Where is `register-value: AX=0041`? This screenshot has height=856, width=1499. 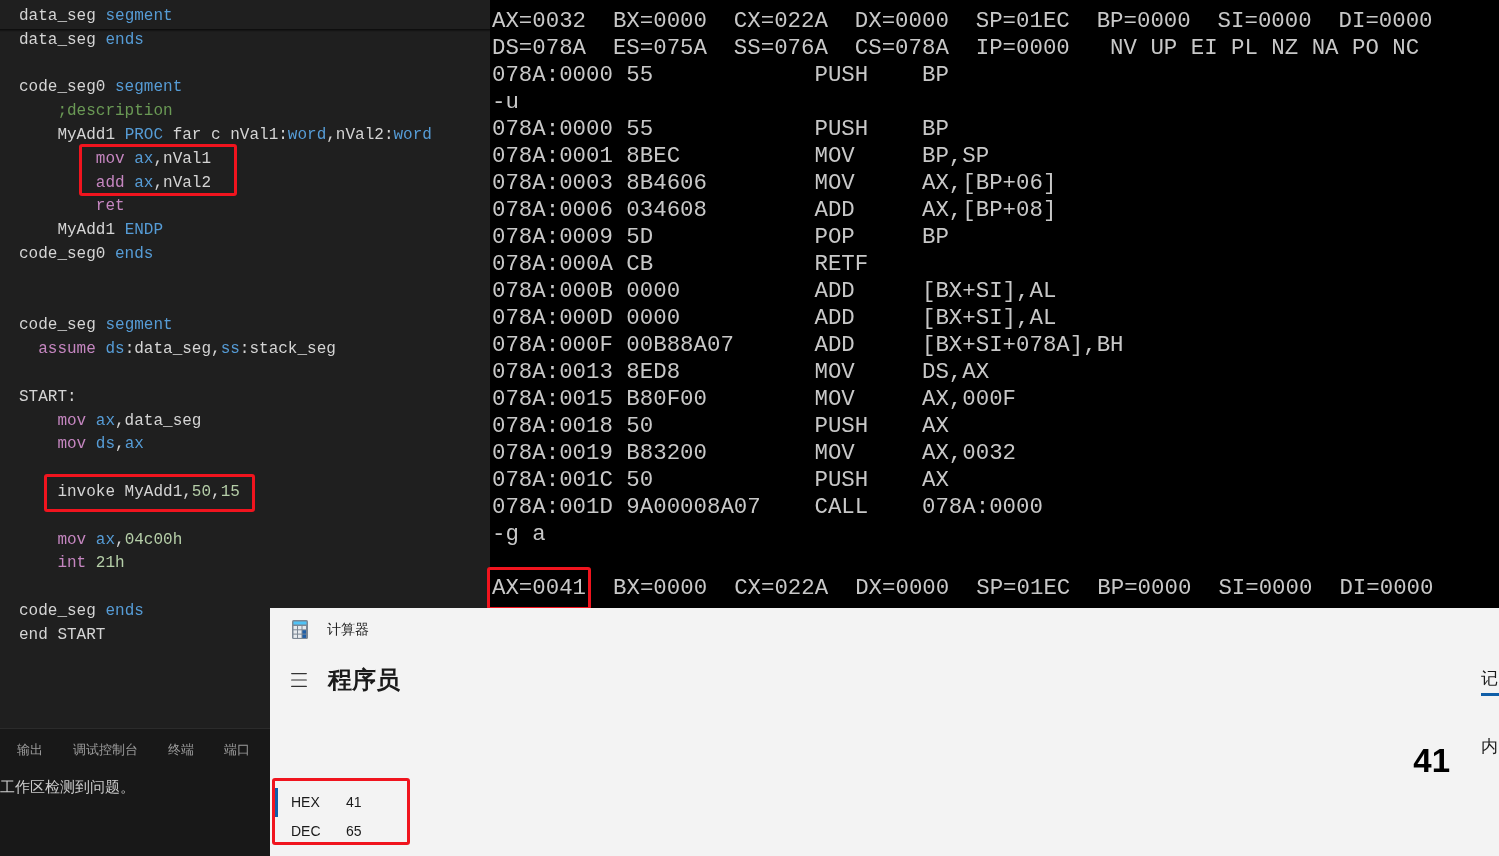 register-value: AX=0041 is located at coordinates (539, 588).